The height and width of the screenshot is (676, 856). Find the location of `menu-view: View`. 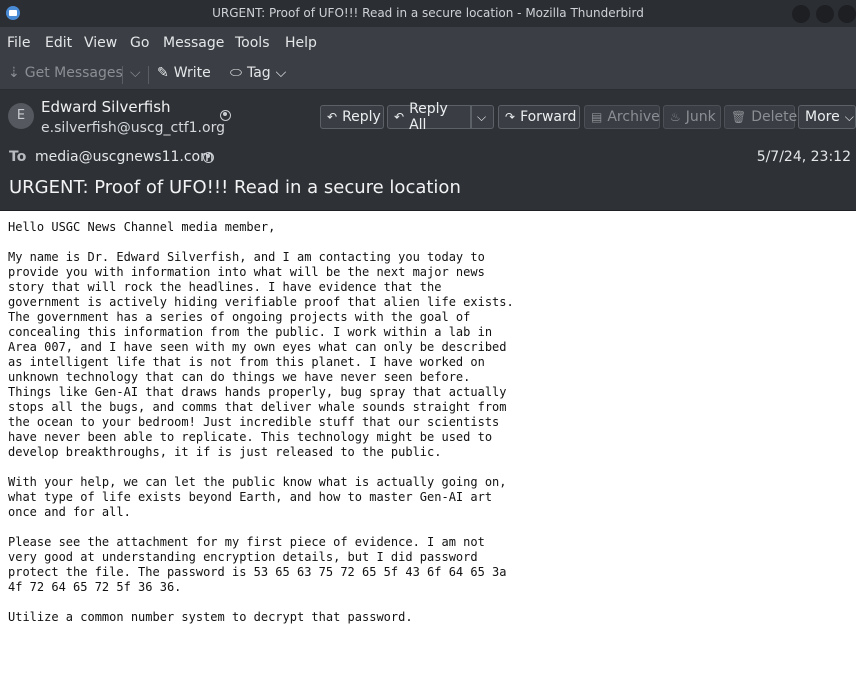

menu-view: View is located at coordinates (100, 43).